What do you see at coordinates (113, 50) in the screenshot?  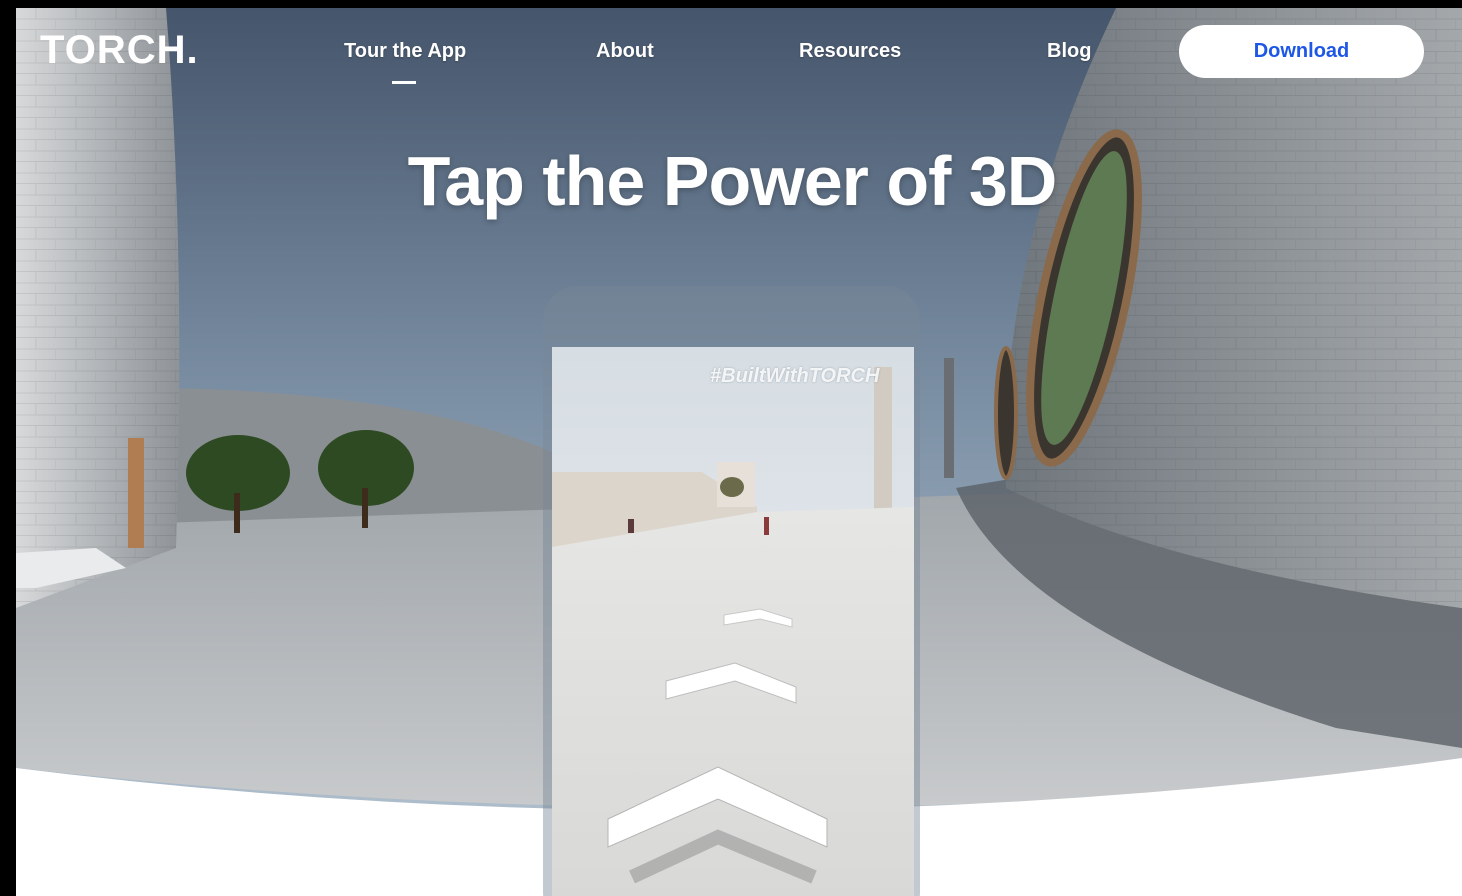 I see `brand-name: TORCH` at bounding box center [113, 50].